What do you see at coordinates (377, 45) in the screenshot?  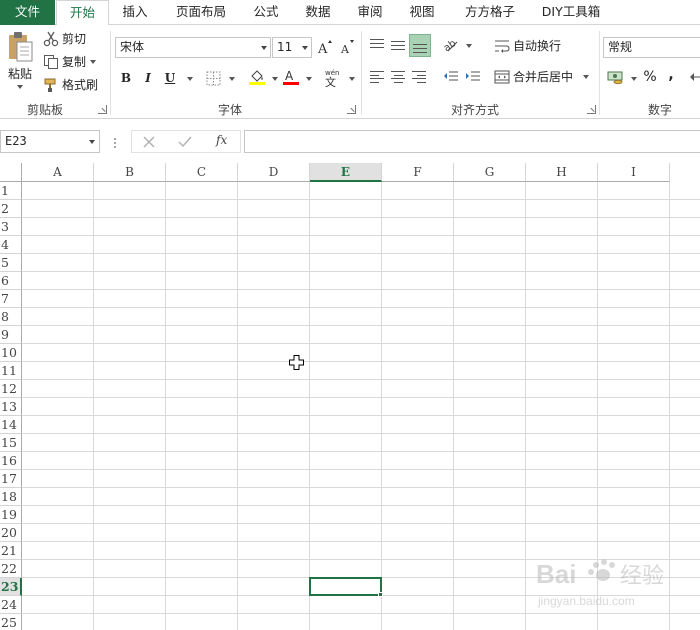 I see `align-top-button` at bounding box center [377, 45].